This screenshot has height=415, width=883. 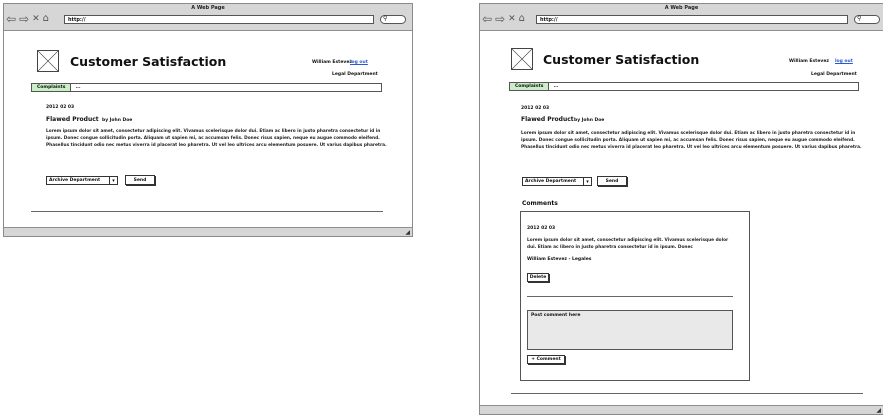 What do you see at coordinates (540, 203) in the screenshot?
I see `comments-heading: Comments` at bounding box center [540, 203].